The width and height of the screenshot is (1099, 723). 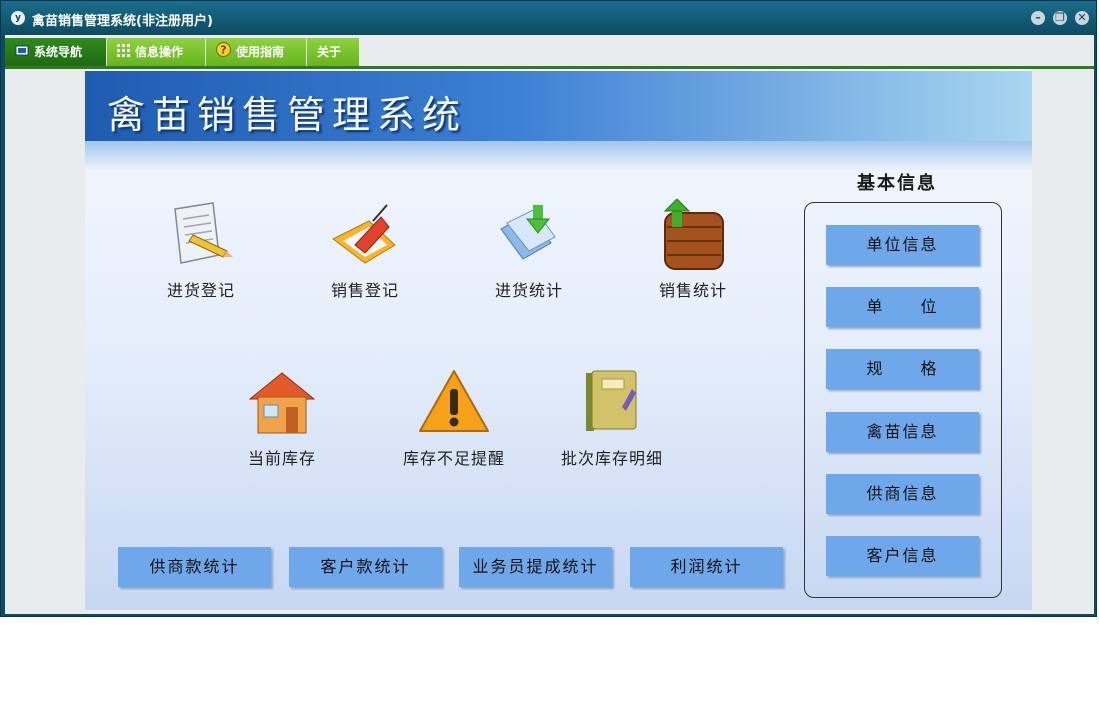 What do you see at coordinates (706, 567) in the screenshot?
I see `profit-stats-button: 利润统计` at bounding box center [706, 567].